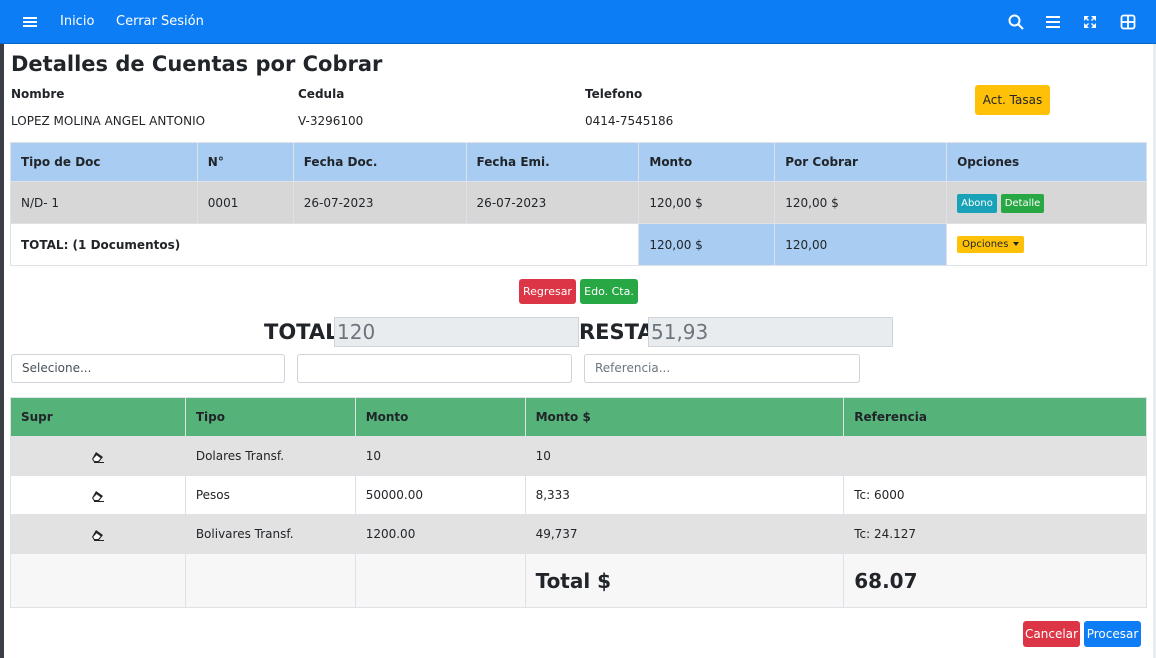  Describe the element at coordinates (1016, 244) in the screenshot. I see `chevron-down-icon` at that location.